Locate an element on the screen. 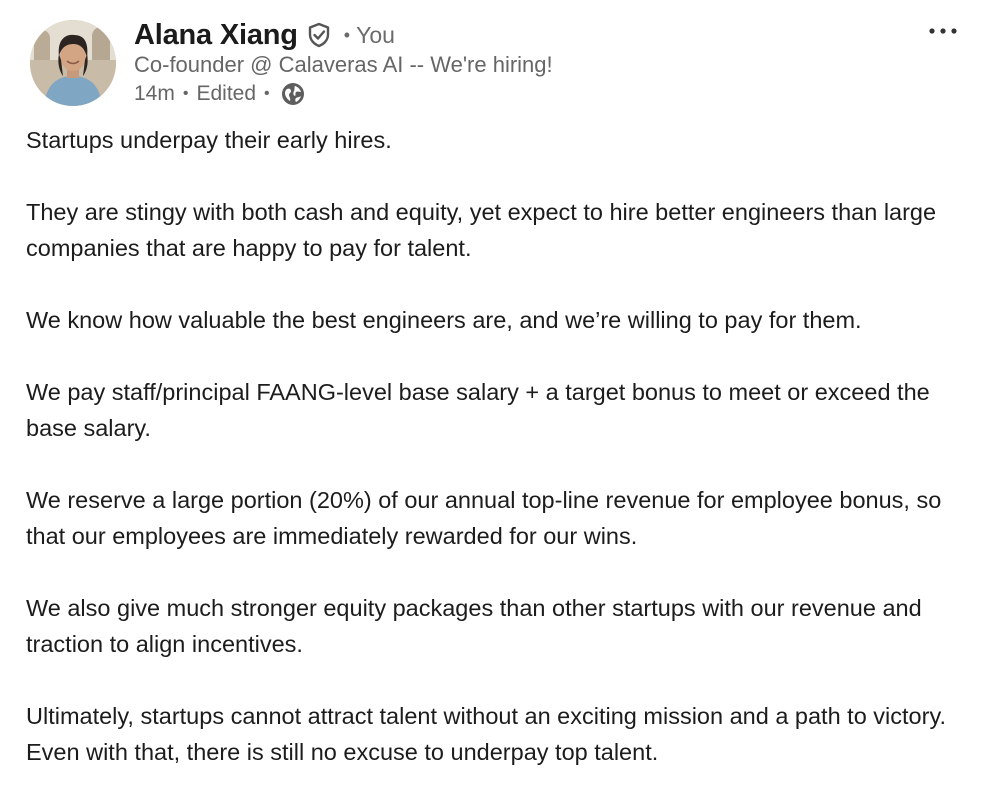 The height and width of the screenshot is (806, 990). more-options-button is located at coordinates (943, 31).